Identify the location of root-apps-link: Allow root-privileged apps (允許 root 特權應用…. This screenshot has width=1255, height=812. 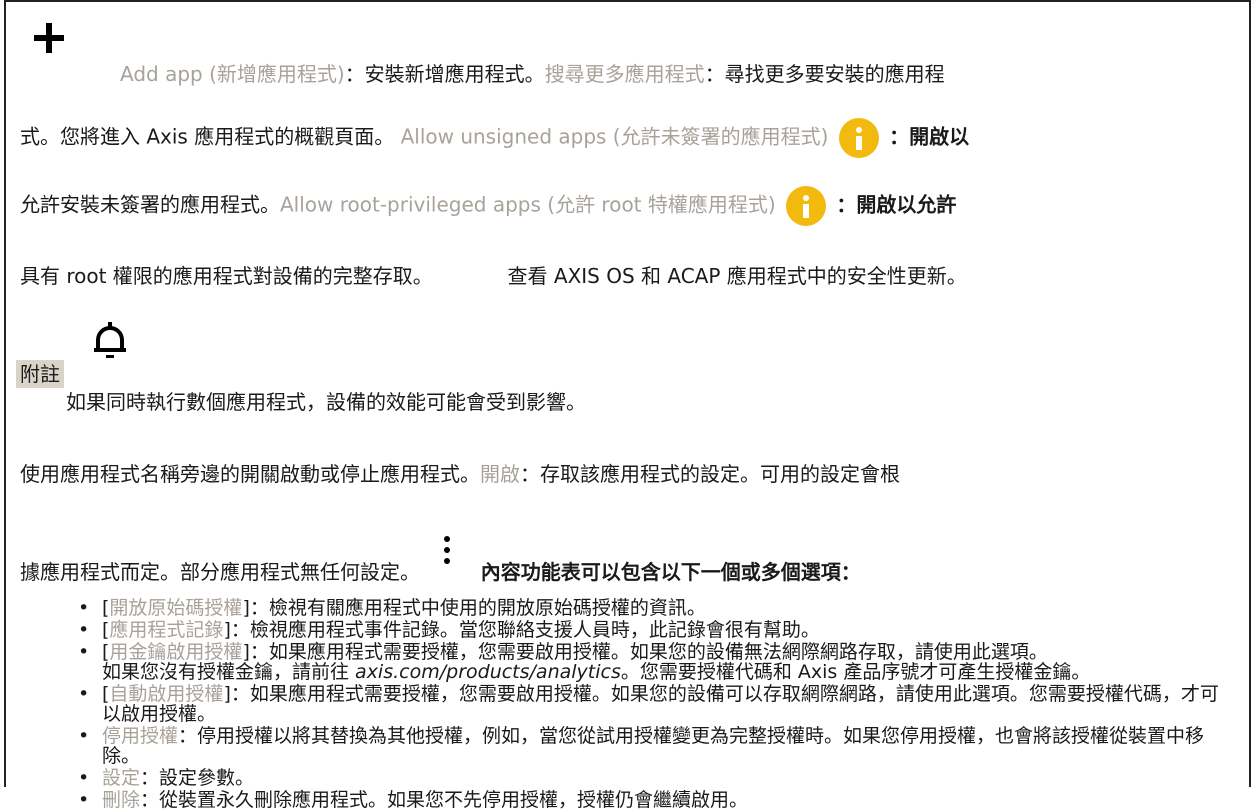
(528, 205).